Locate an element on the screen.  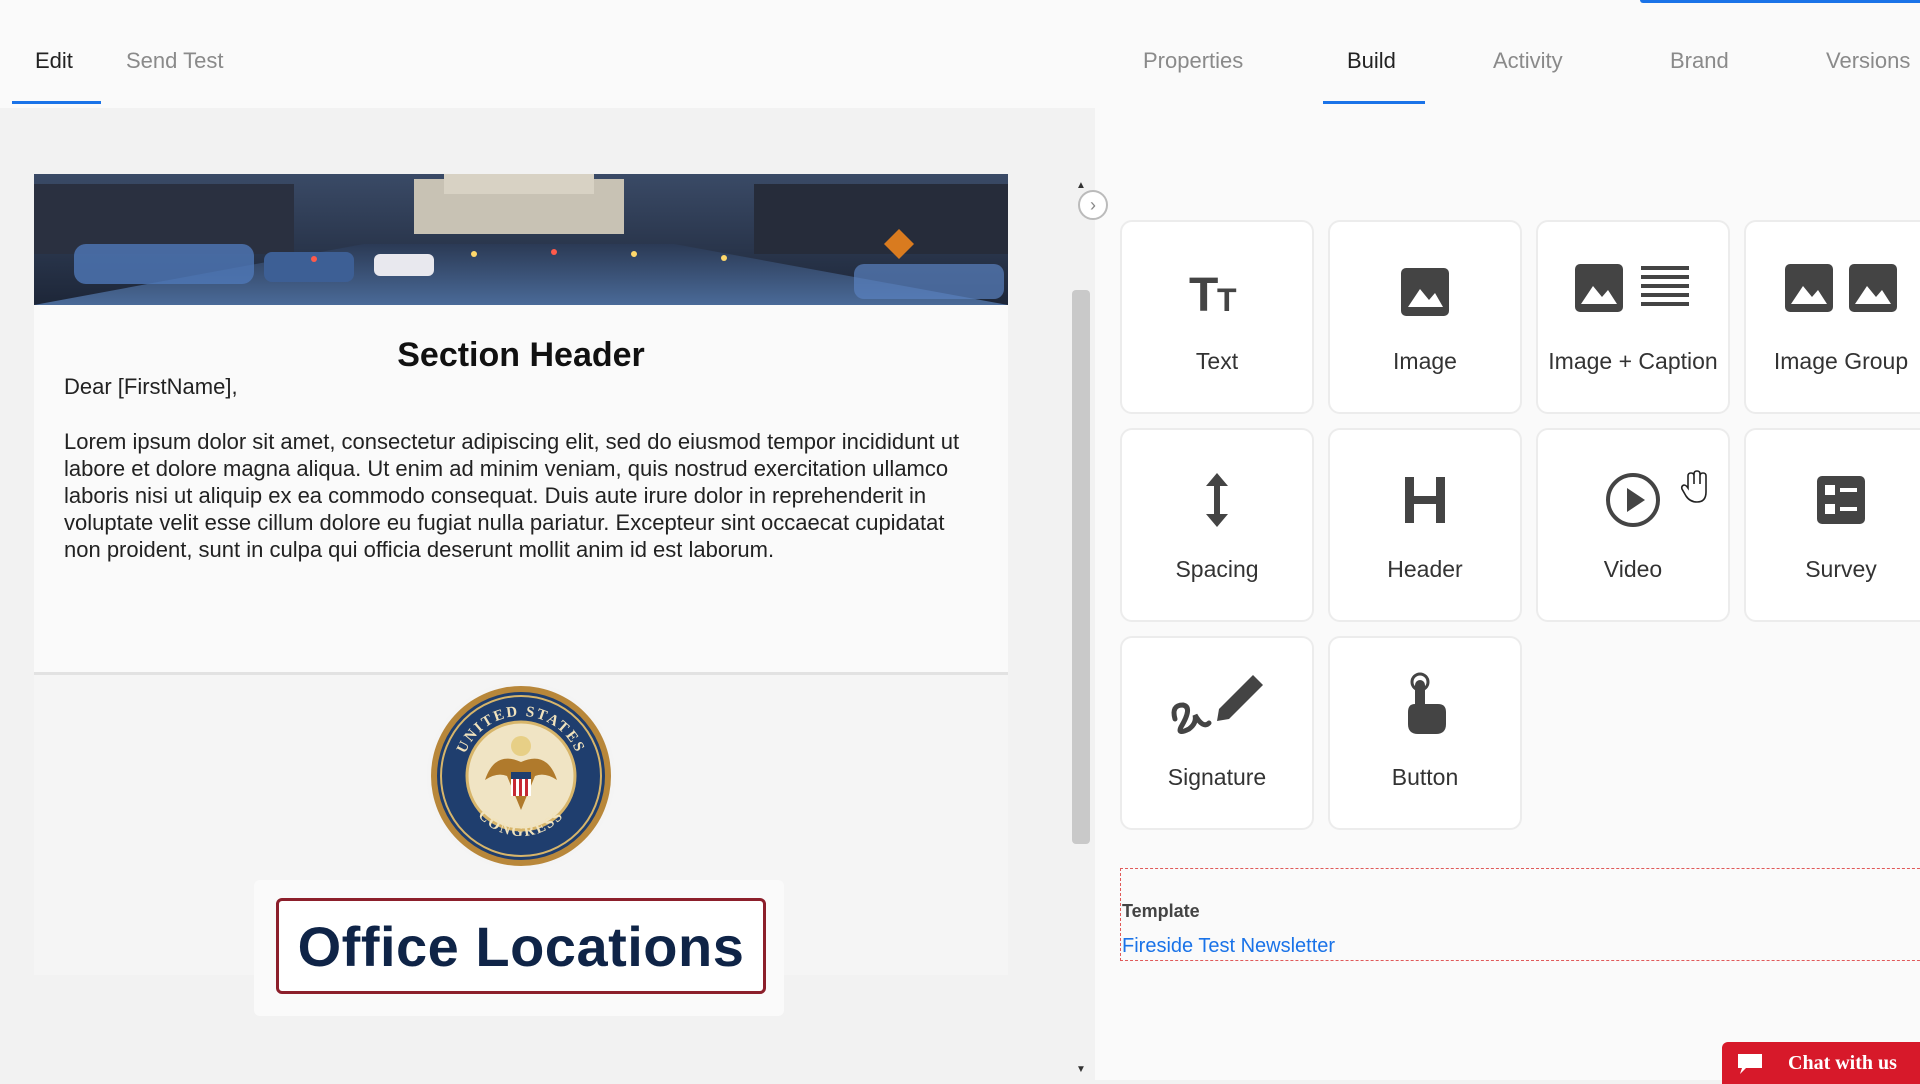
salutation-text: Dear [FirstName], is located at coordinates (151, 386).